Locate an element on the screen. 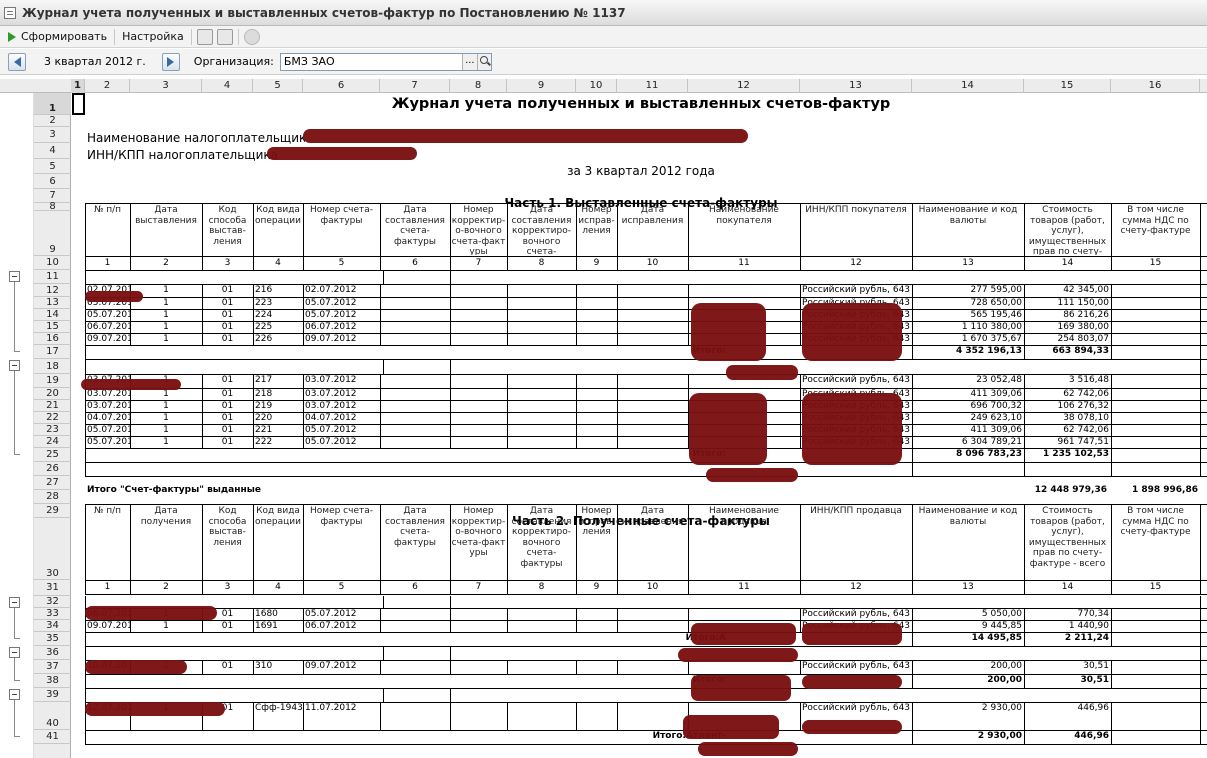 Image resolution: width=1207 pixels, height=758 pixels. generate-button: Сформировать is located at coordinates (57, 37).